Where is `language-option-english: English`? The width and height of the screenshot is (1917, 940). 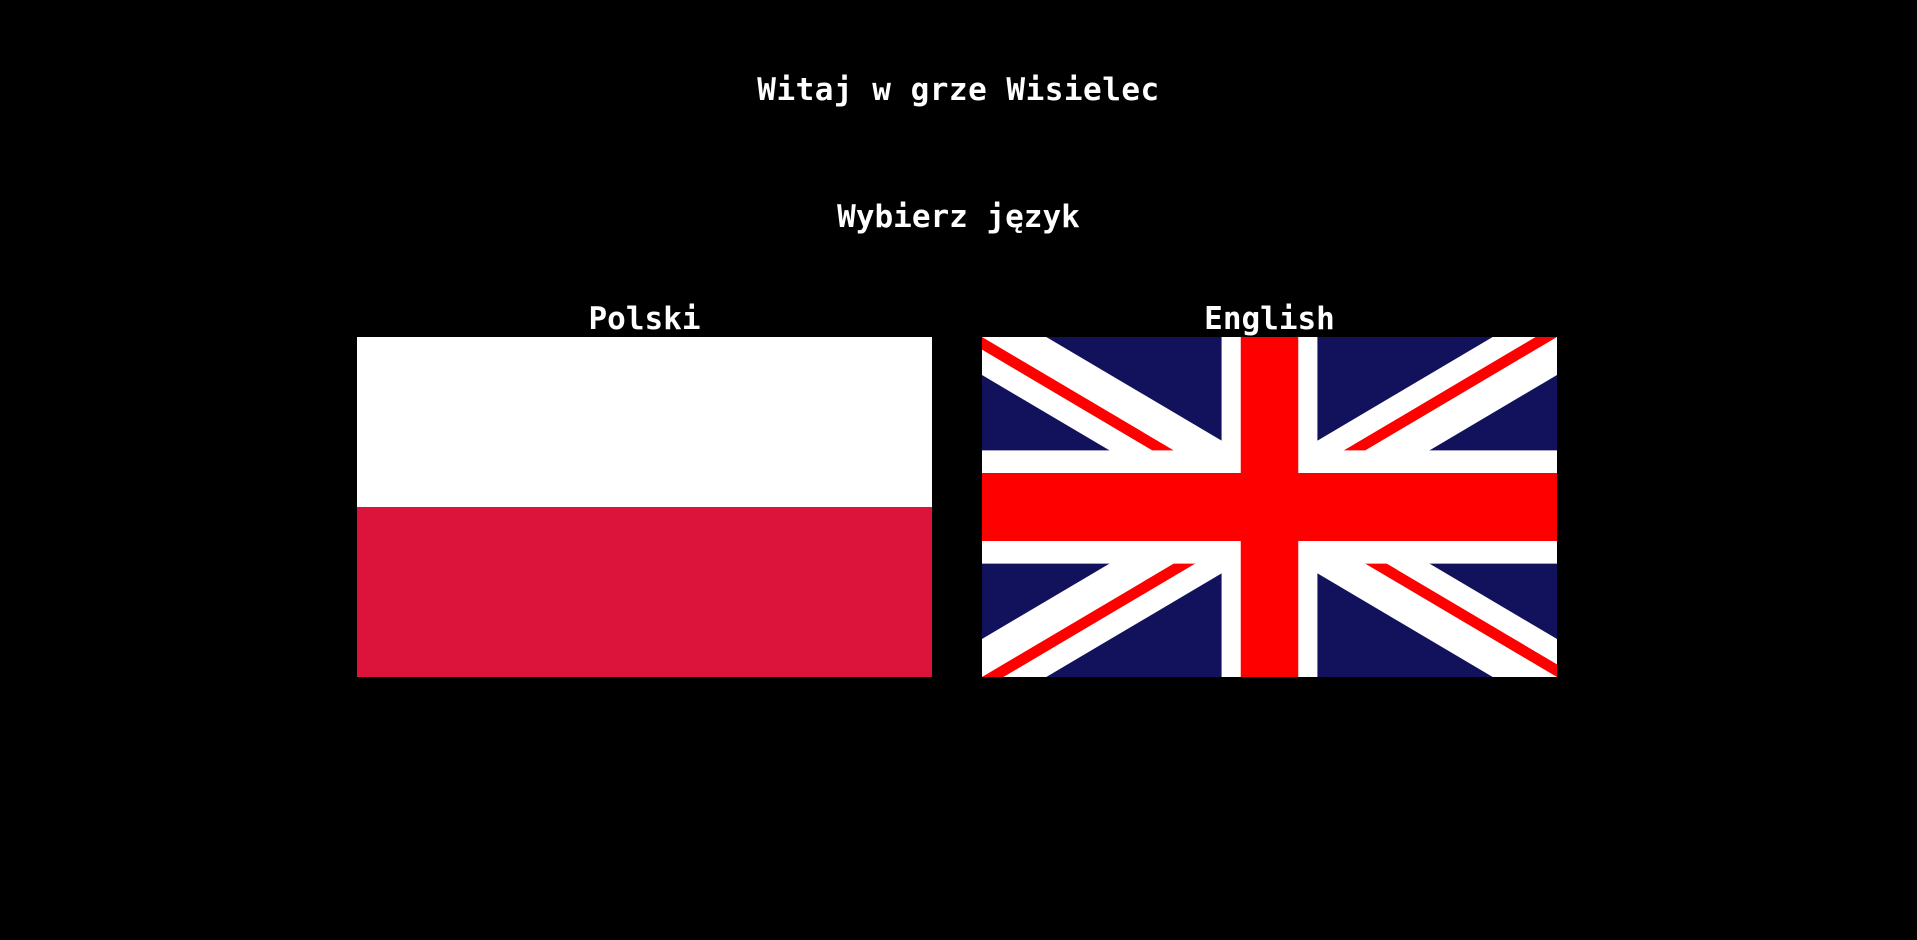 language-option-english: English is located at coordinates (1269, 487).